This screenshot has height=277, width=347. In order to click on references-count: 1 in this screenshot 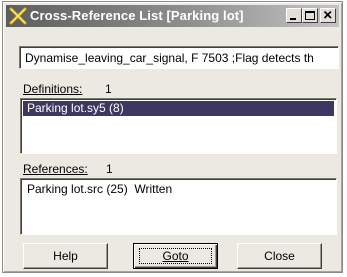, I will do `click(109, 169)`.